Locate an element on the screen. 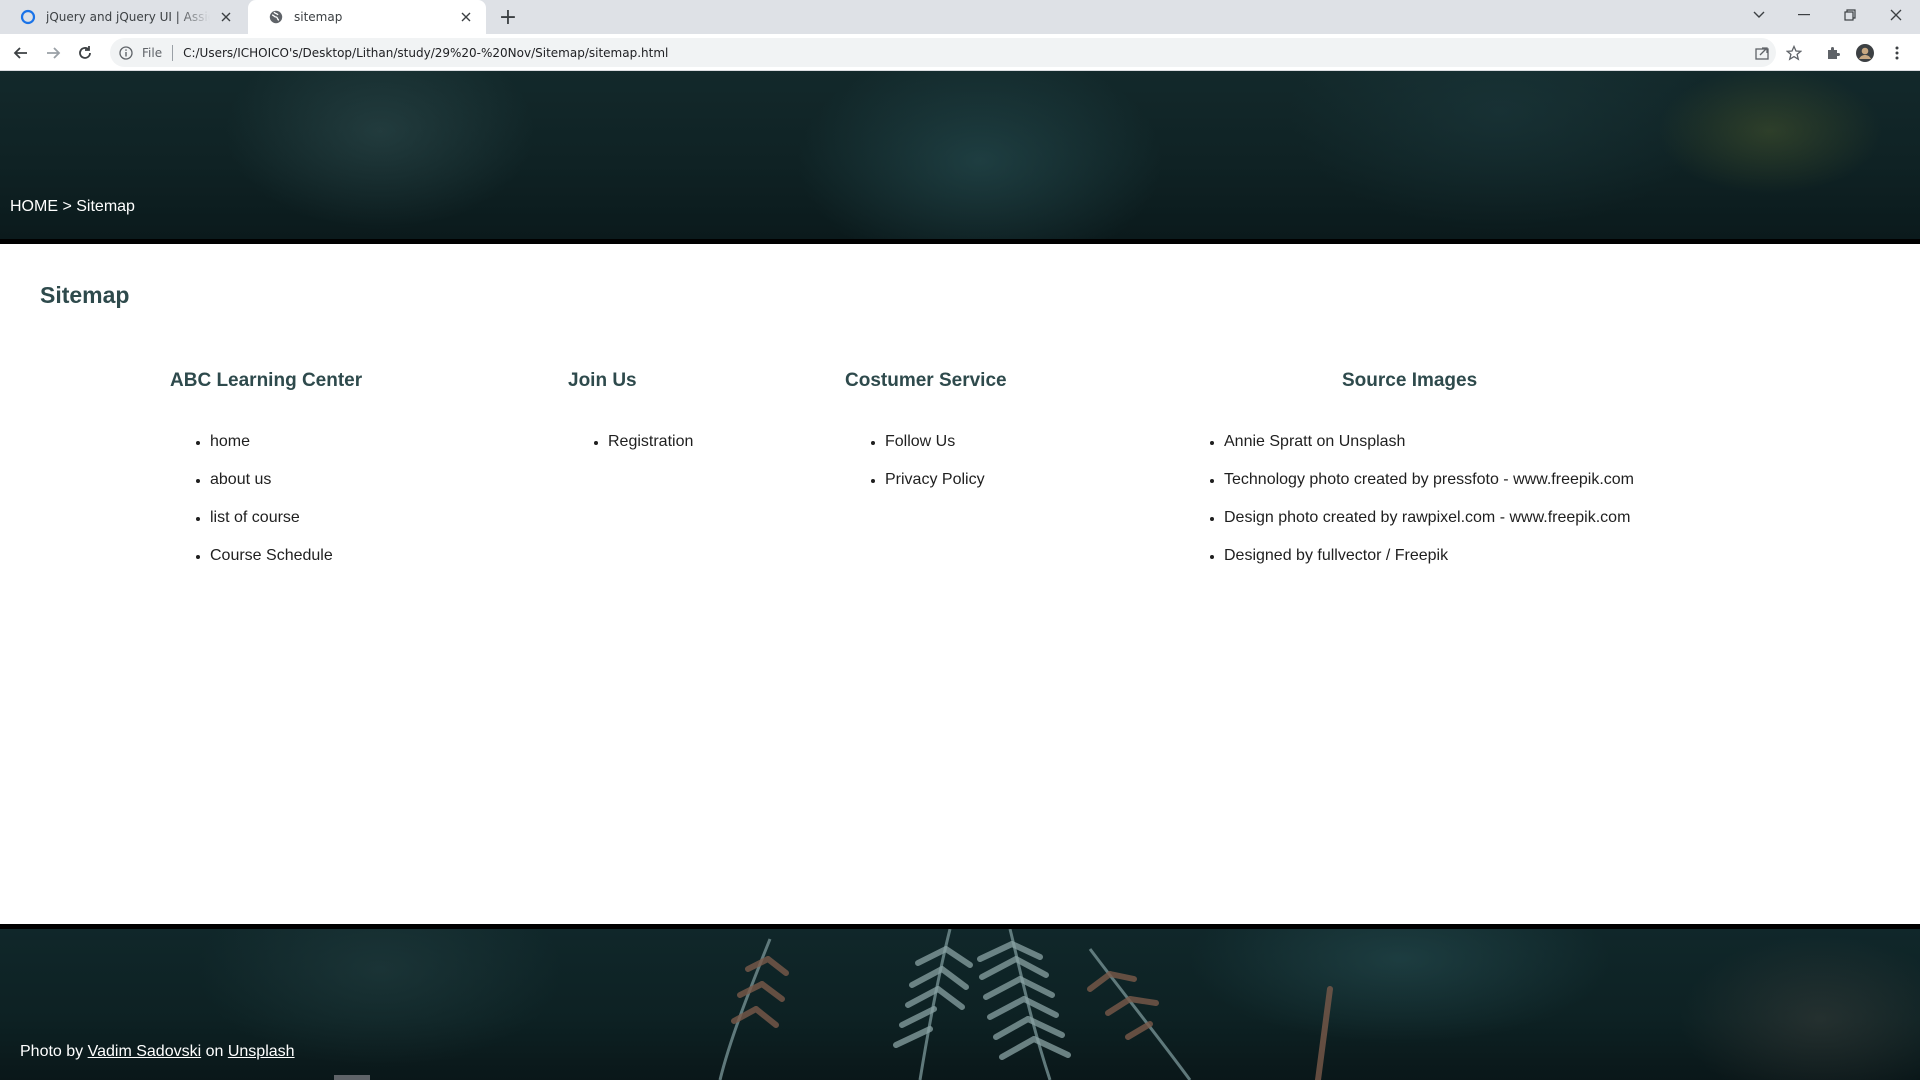 Image resolution: width=1920 pixels, height=1080 pixels. kebab-menu-icon is located at coordinates (1897, 53).